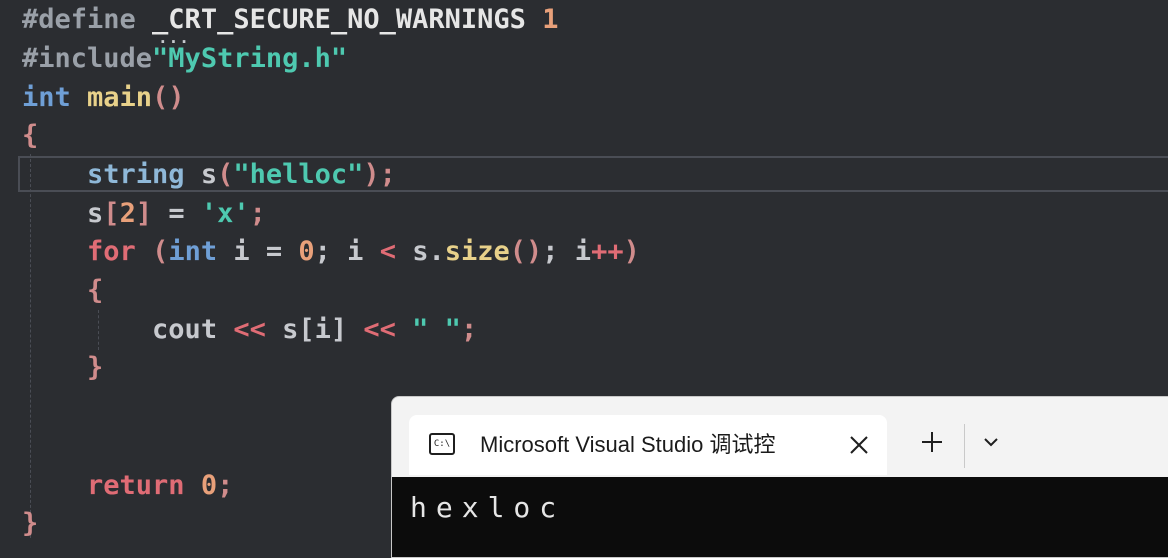  What do you see at coordinates (120, 97) in the screenshot?
I see `function-name: main` at bounding box center [120, 97].